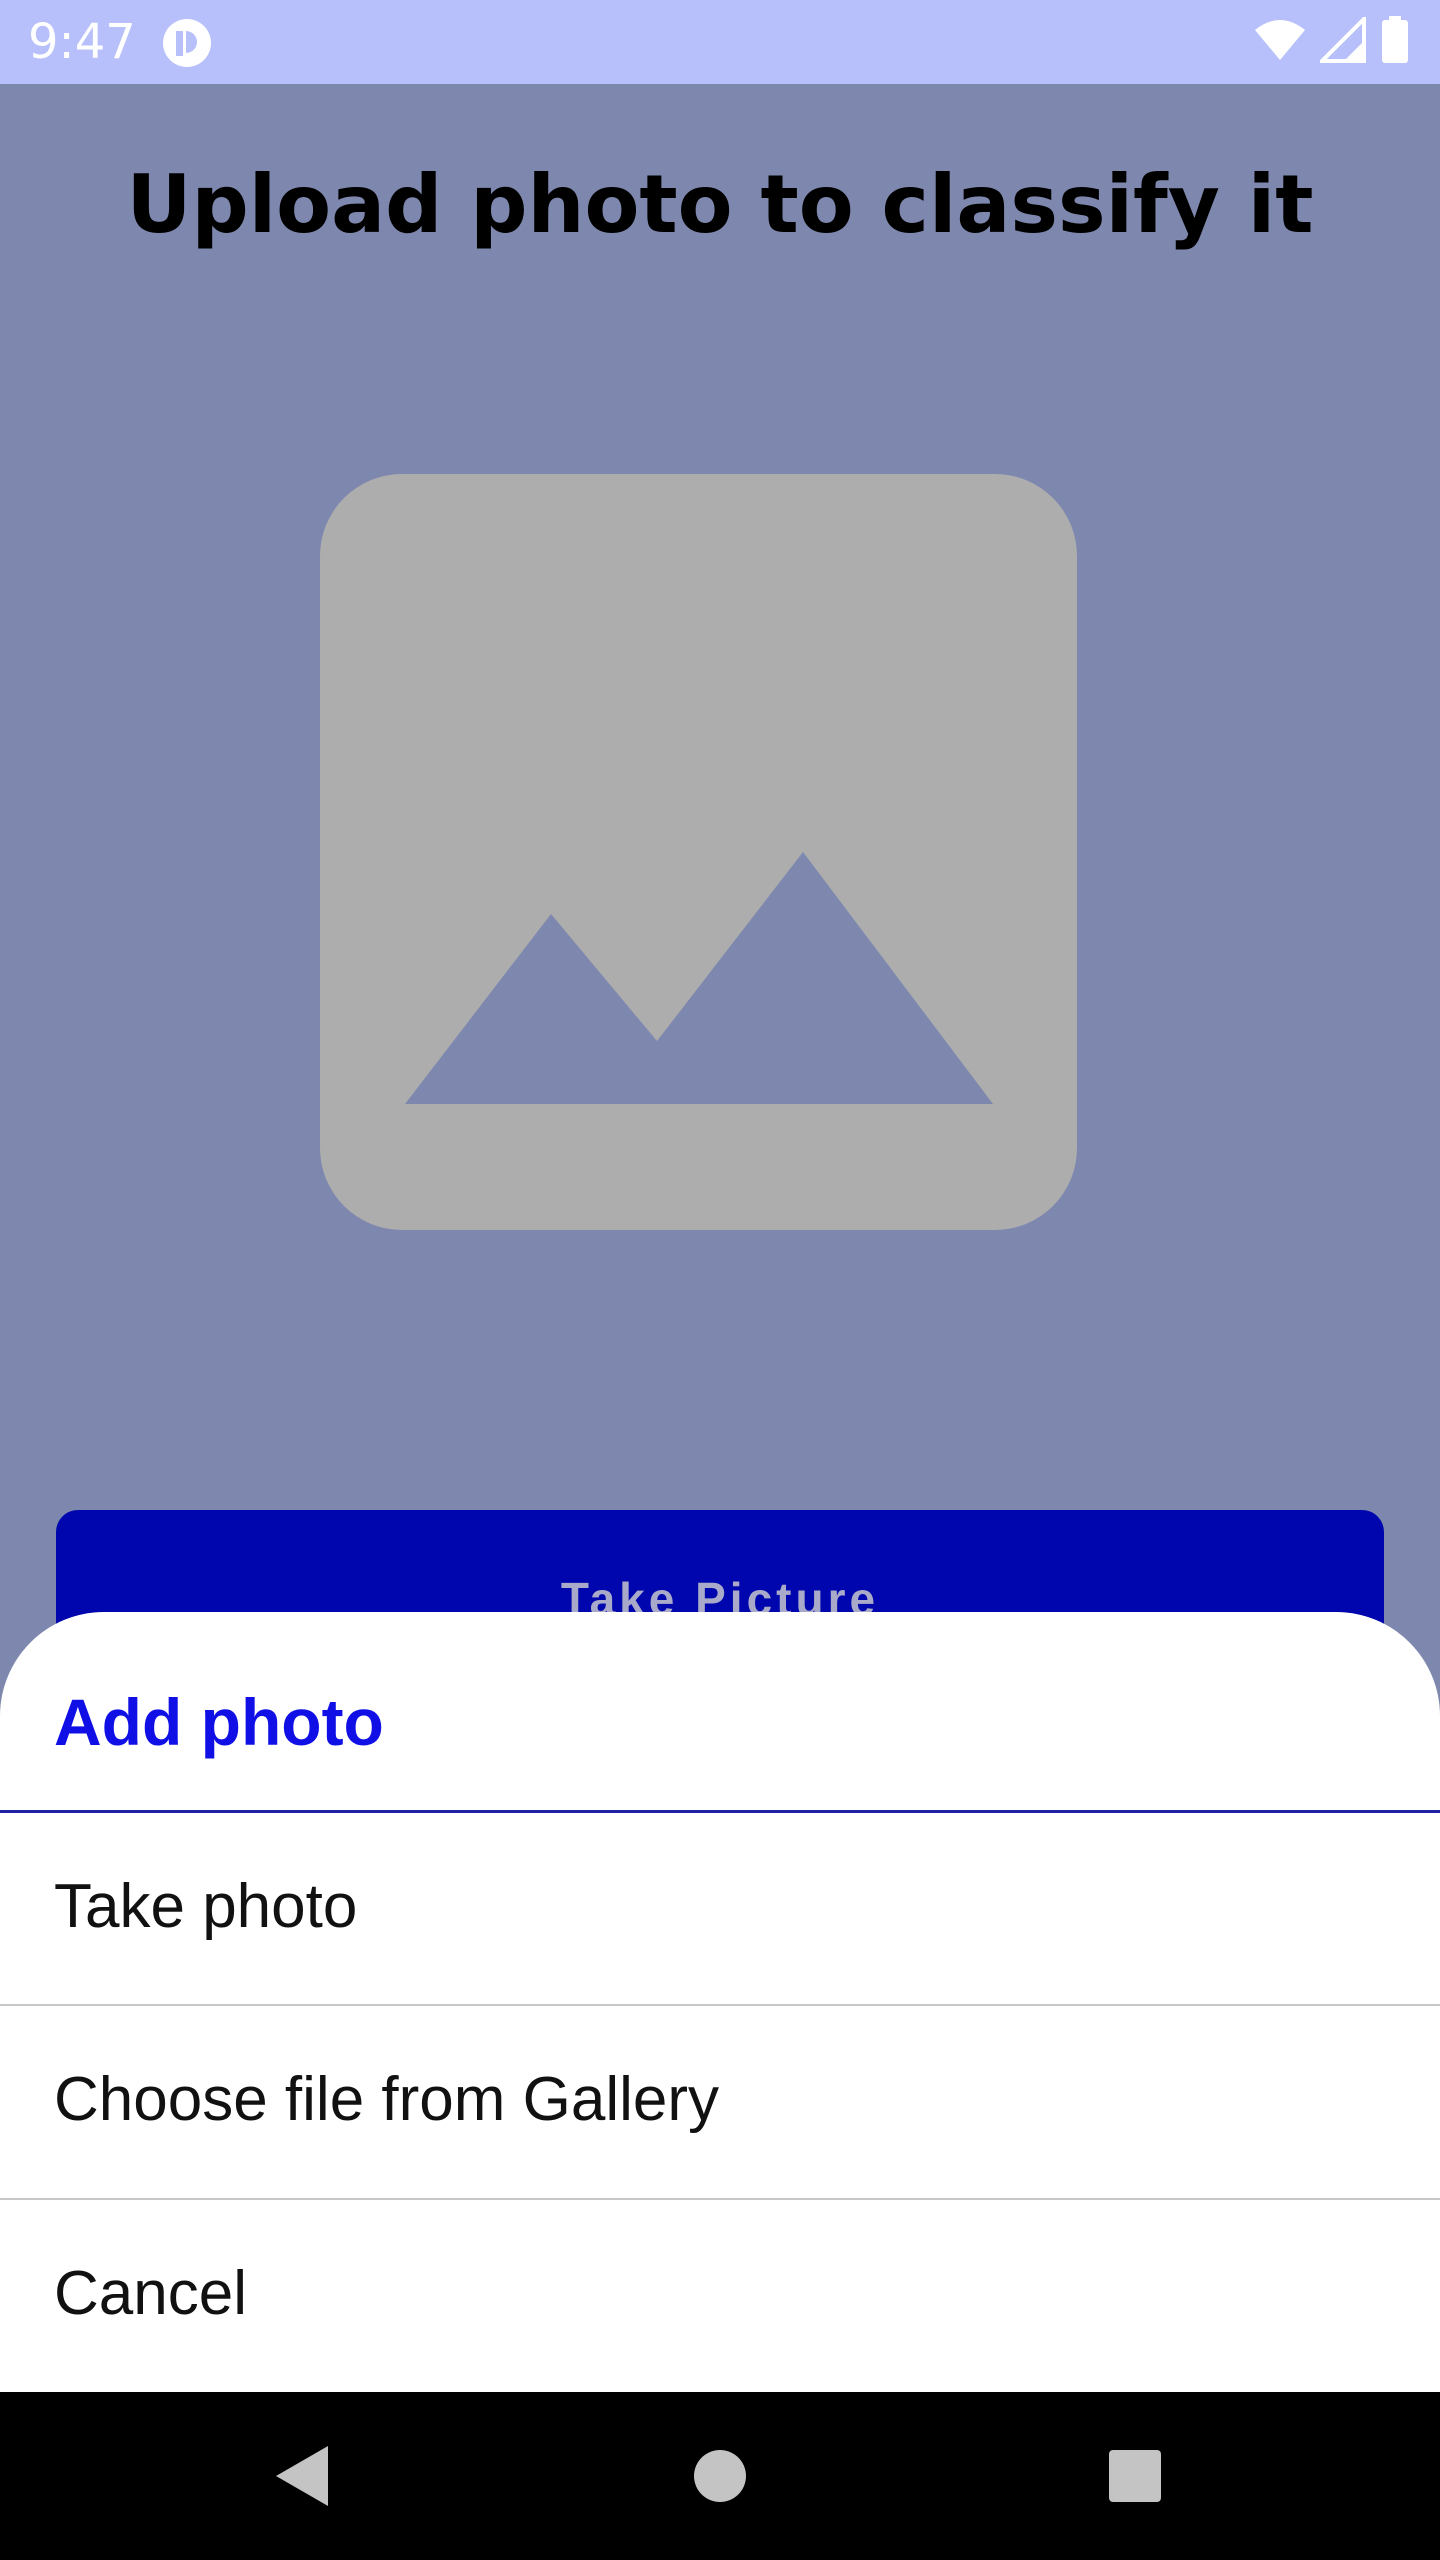  I want to click on sheet-title: Add photo, so click(219, 1722).